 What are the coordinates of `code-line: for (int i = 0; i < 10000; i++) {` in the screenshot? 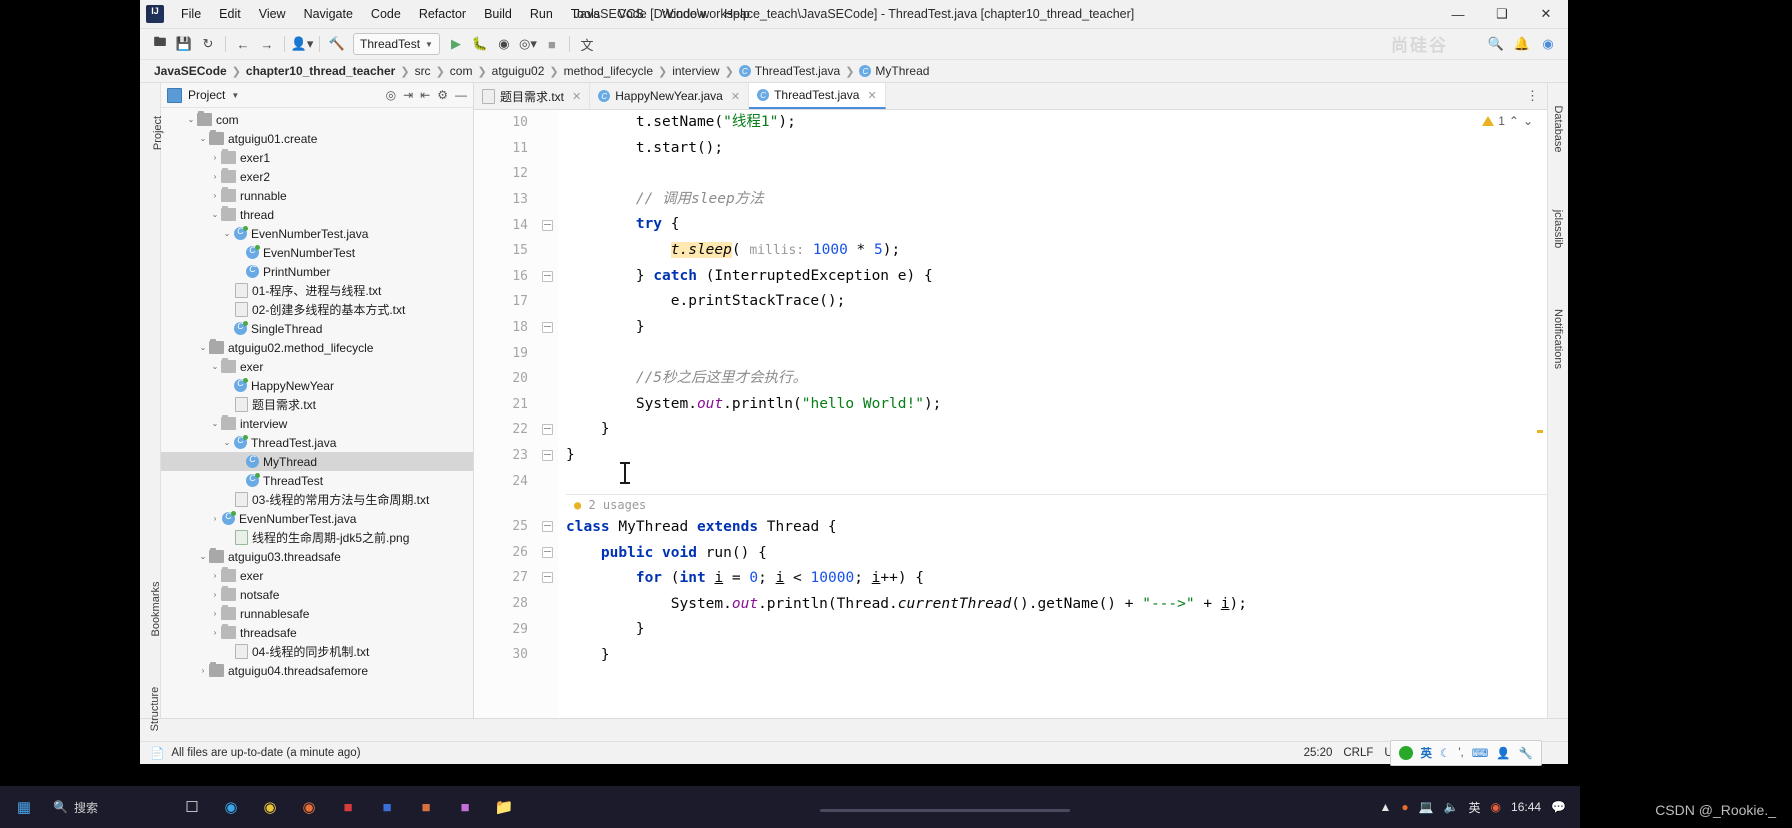 It's located at (1056, 579).